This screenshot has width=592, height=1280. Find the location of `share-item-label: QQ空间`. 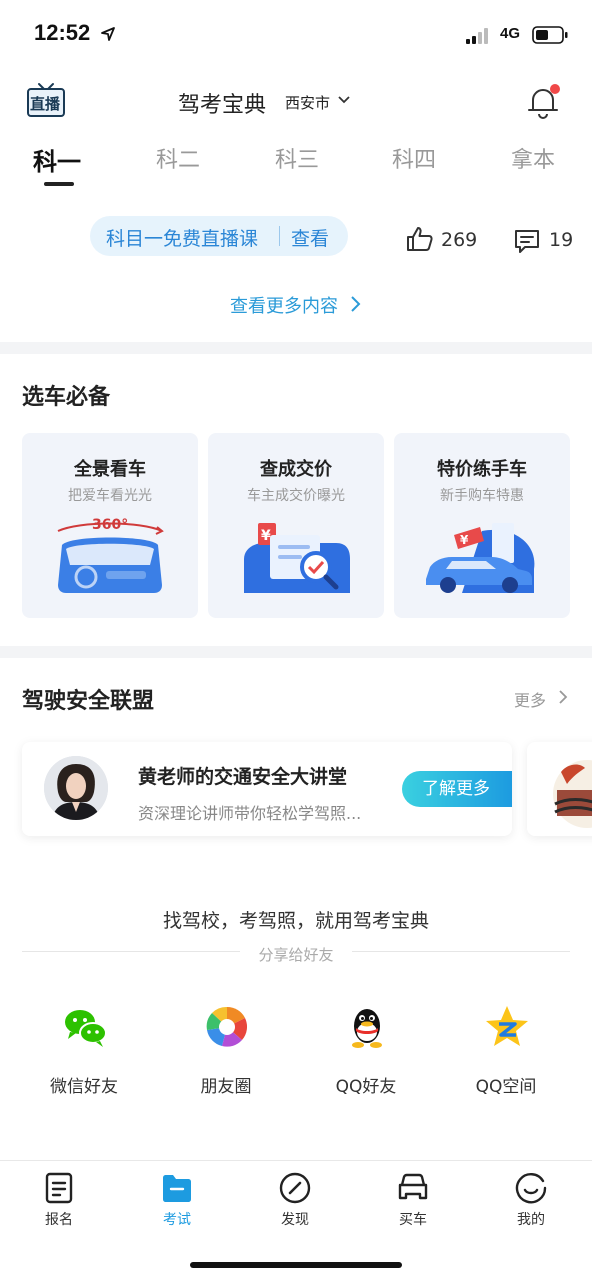

share-item-label: QQ空间 is located at coordinates (506, 1087).